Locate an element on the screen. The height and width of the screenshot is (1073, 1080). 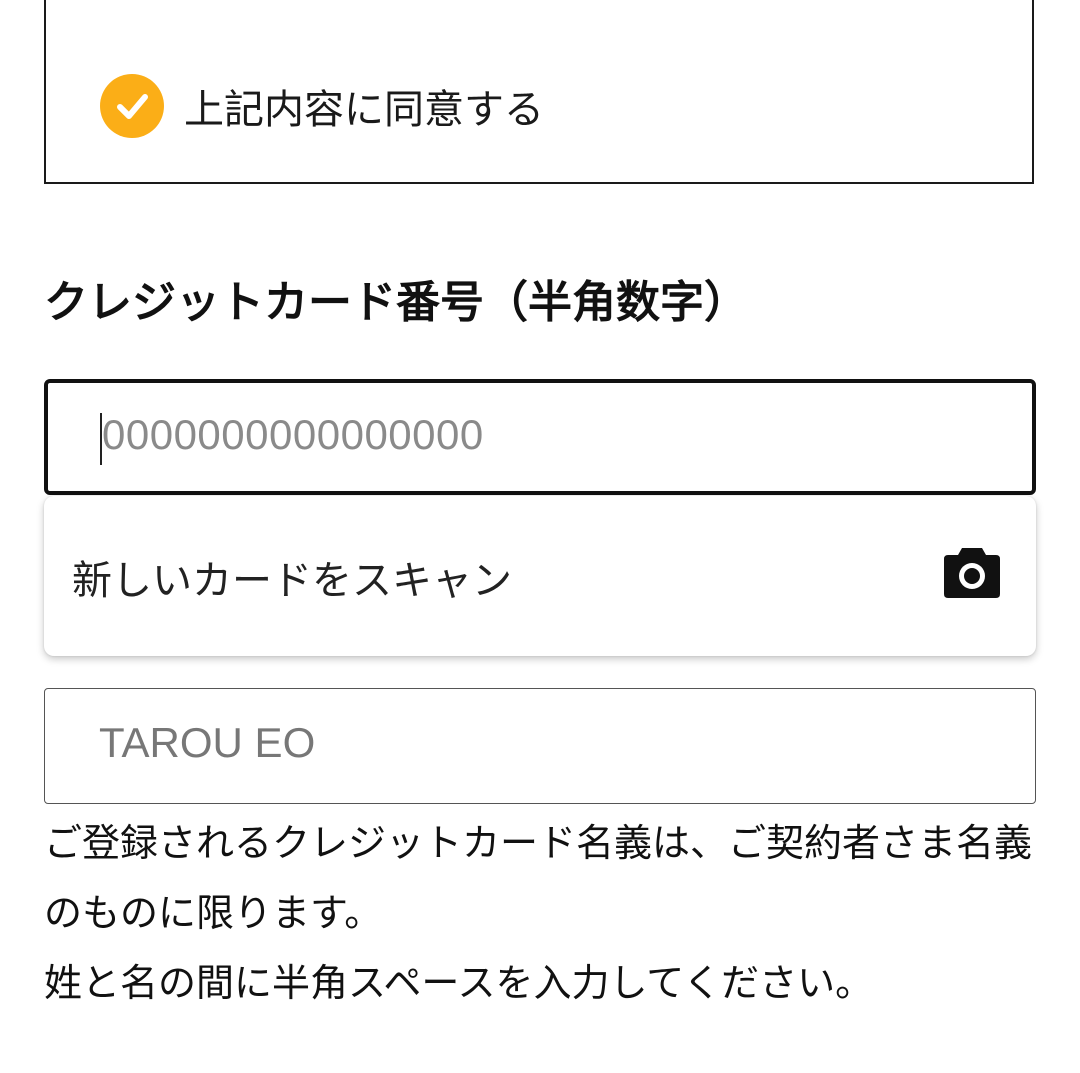
card-number-title: クレジットカード番号（半角数字） is located at coordinates (396, 302).